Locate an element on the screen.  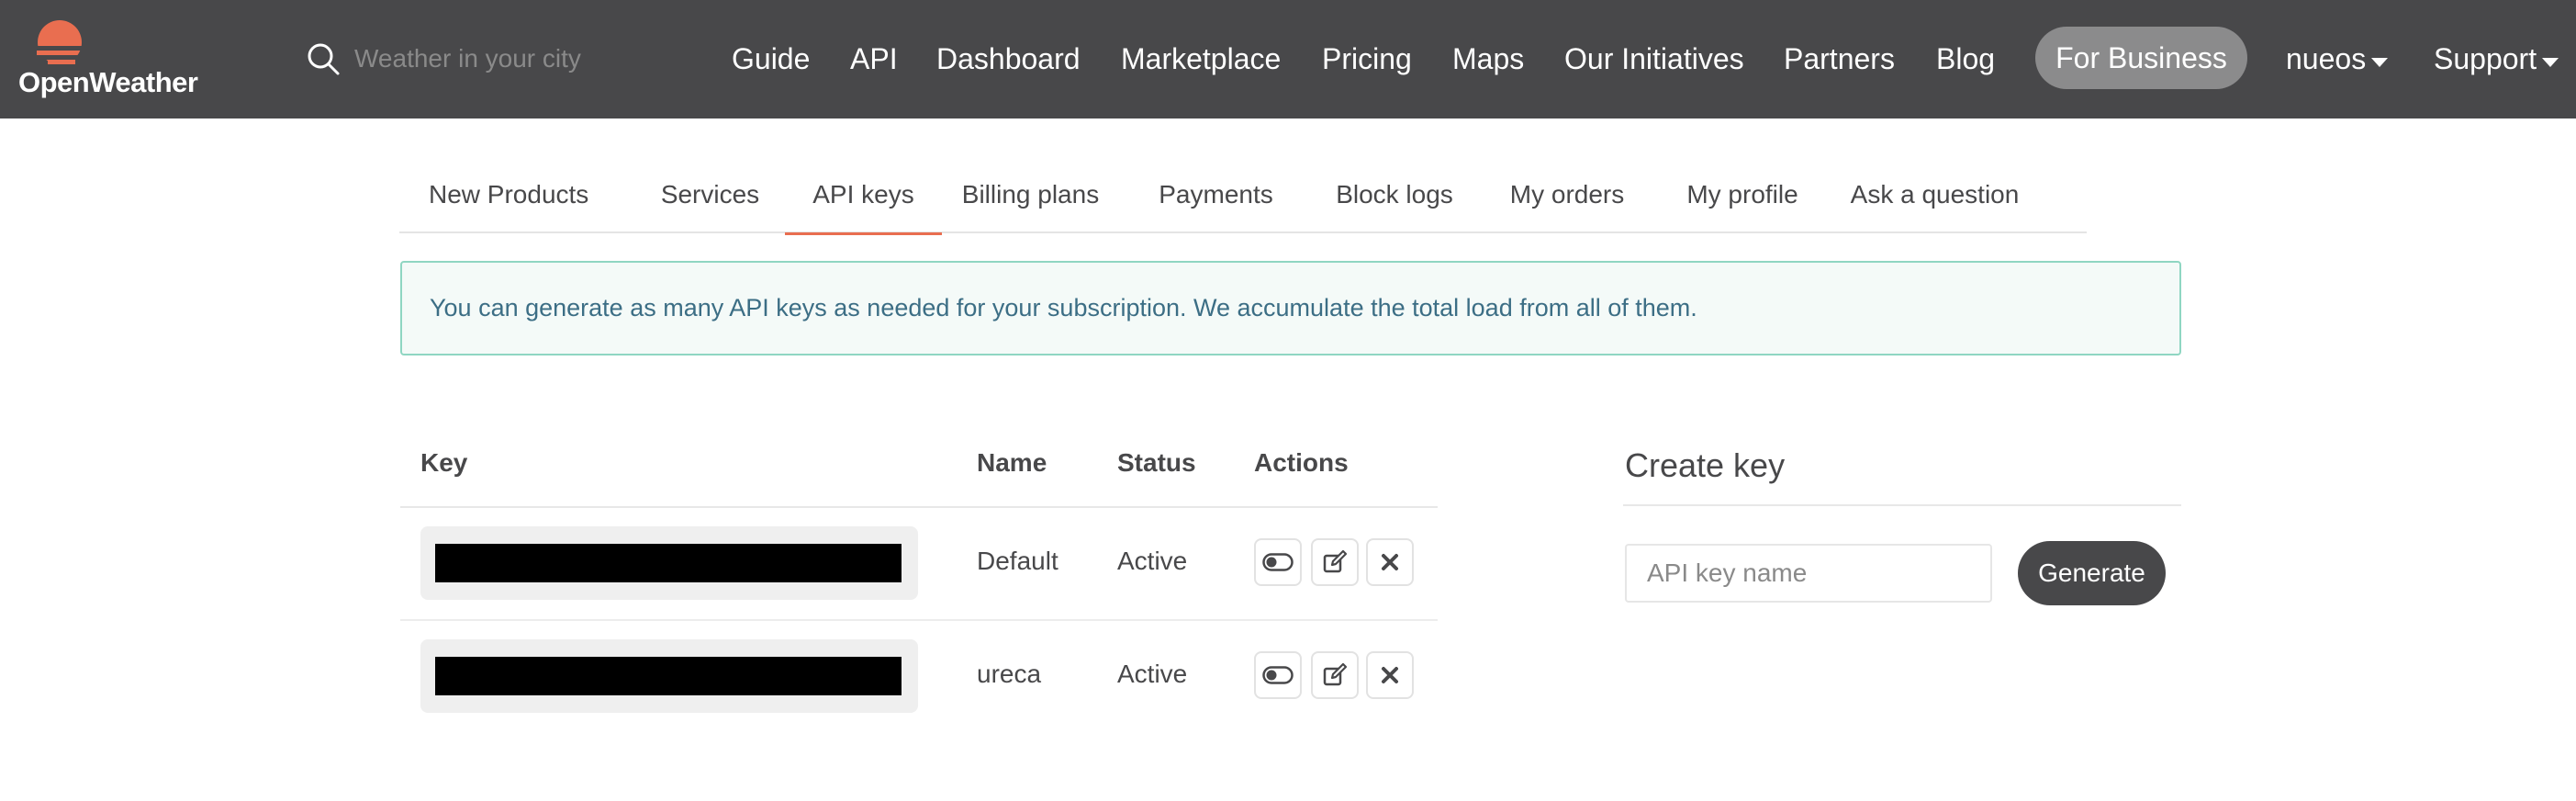
tab-services: Services is located at coordinates (710, 194).